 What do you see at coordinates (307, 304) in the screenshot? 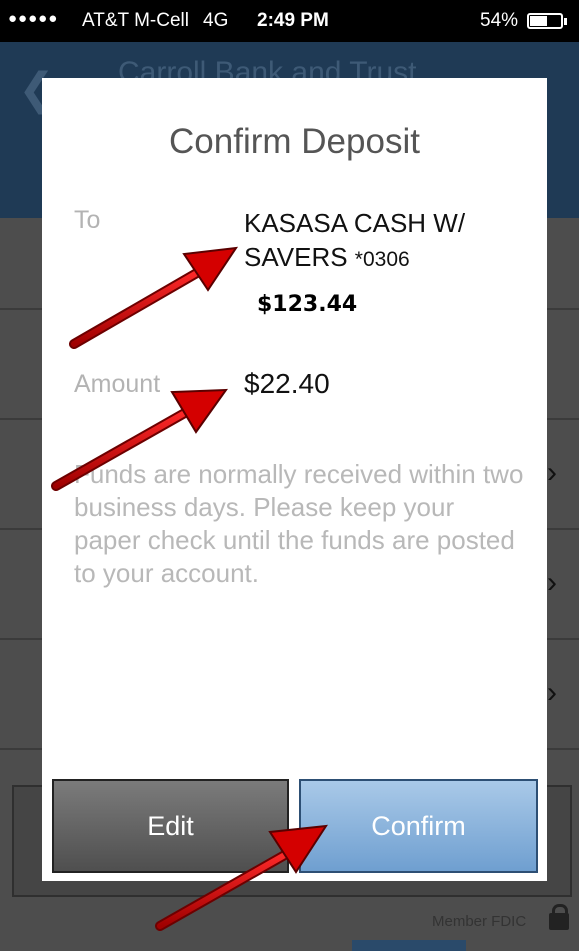
I see `account-balance: $123.44` at bounding box center [307, 304].